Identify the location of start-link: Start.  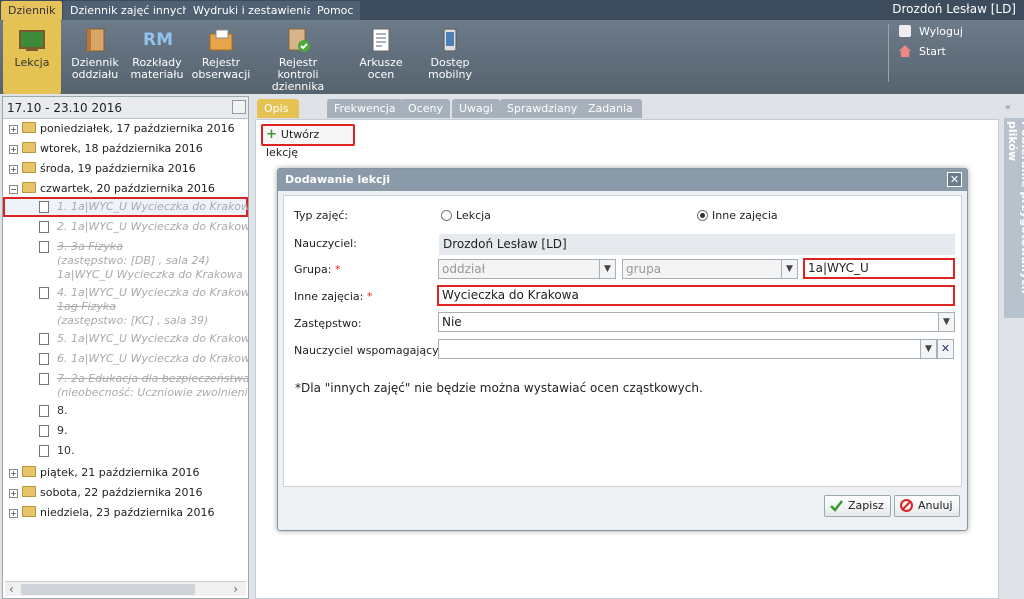
(931, 54).